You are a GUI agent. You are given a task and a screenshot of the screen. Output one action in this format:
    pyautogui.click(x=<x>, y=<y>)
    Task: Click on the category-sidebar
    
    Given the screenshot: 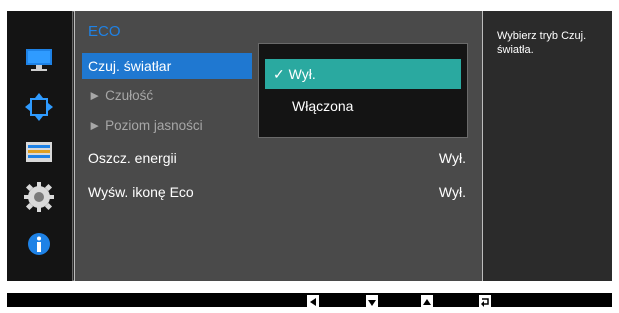 What is the action you would take?
    pyautogui.click(x=40, y=146)
    